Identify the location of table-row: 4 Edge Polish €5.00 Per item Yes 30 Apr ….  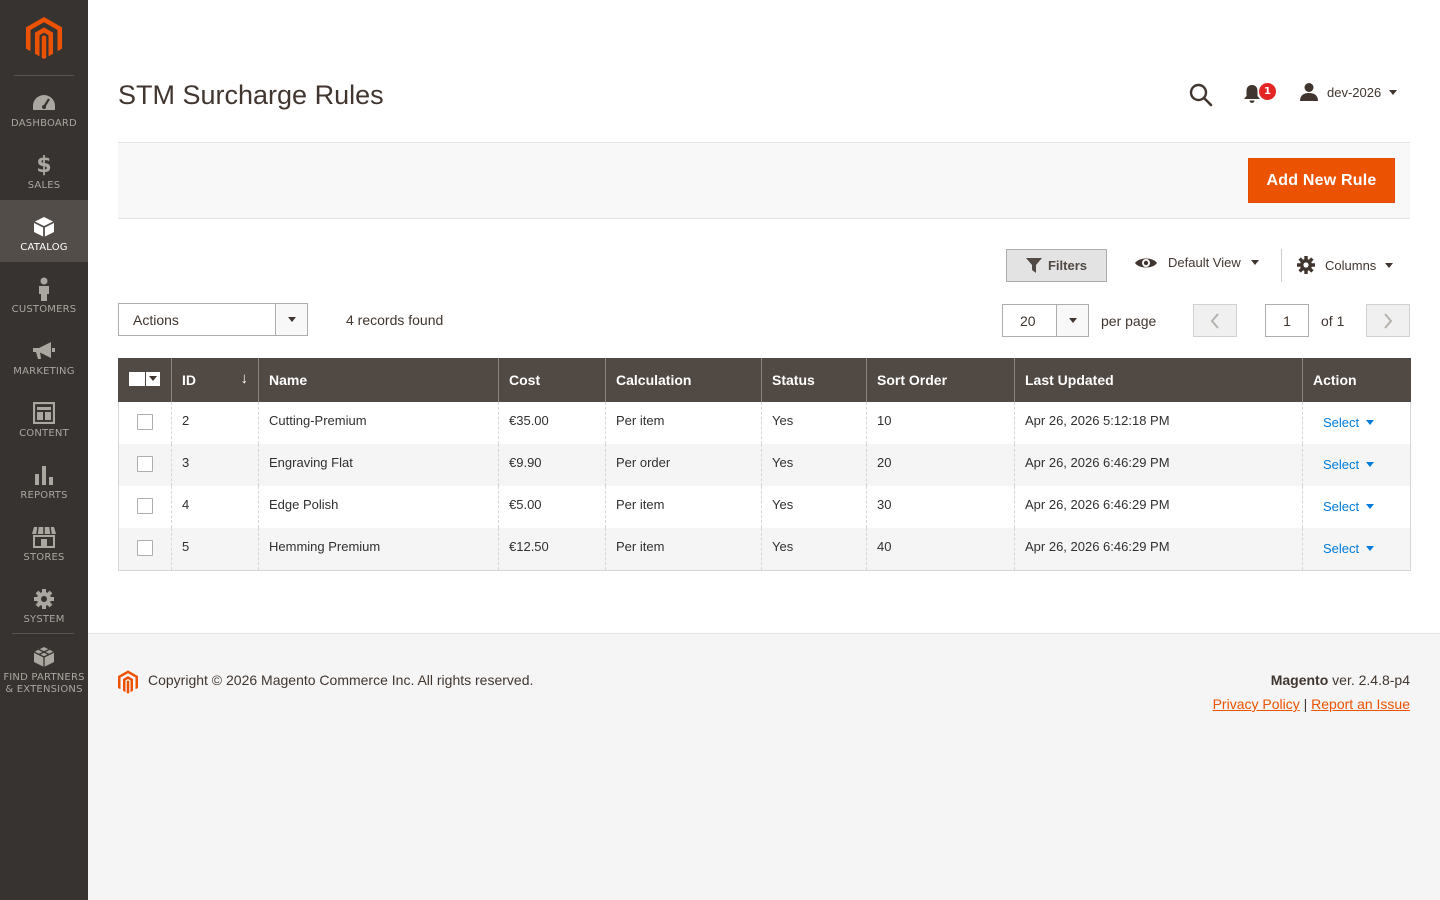
(764, 507).